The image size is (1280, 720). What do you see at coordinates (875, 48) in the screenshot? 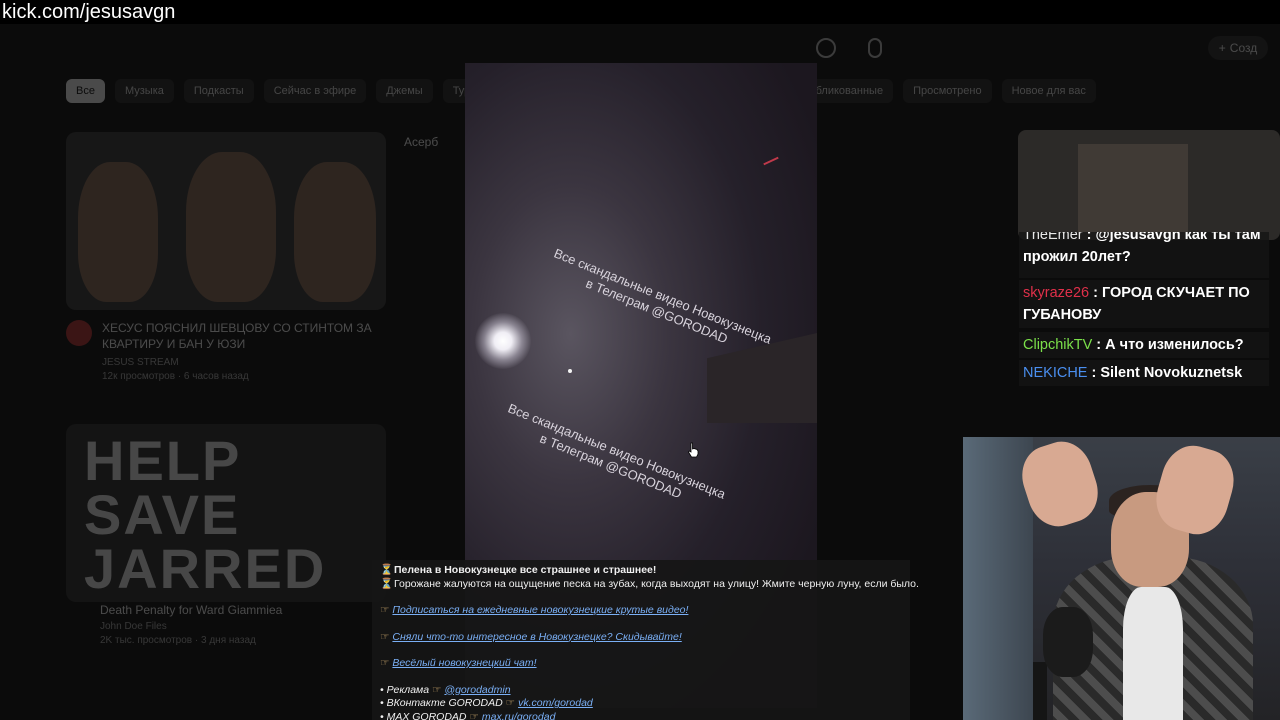
I see `mic-icon` at bounding box center [875, 48].